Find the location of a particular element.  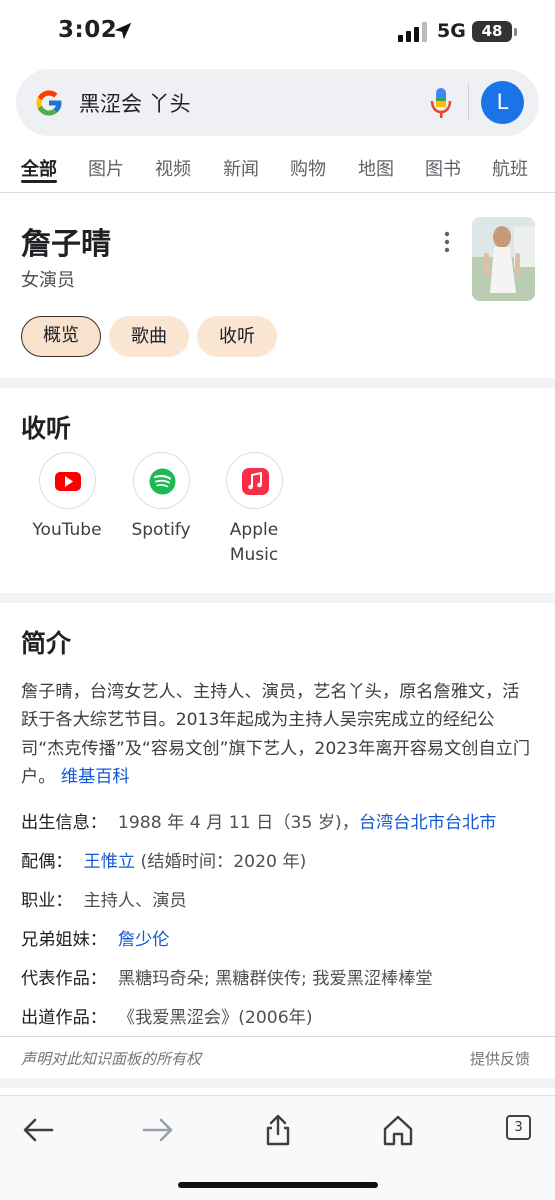

app-spotify: Spotify is located at coordinates (161, 497).